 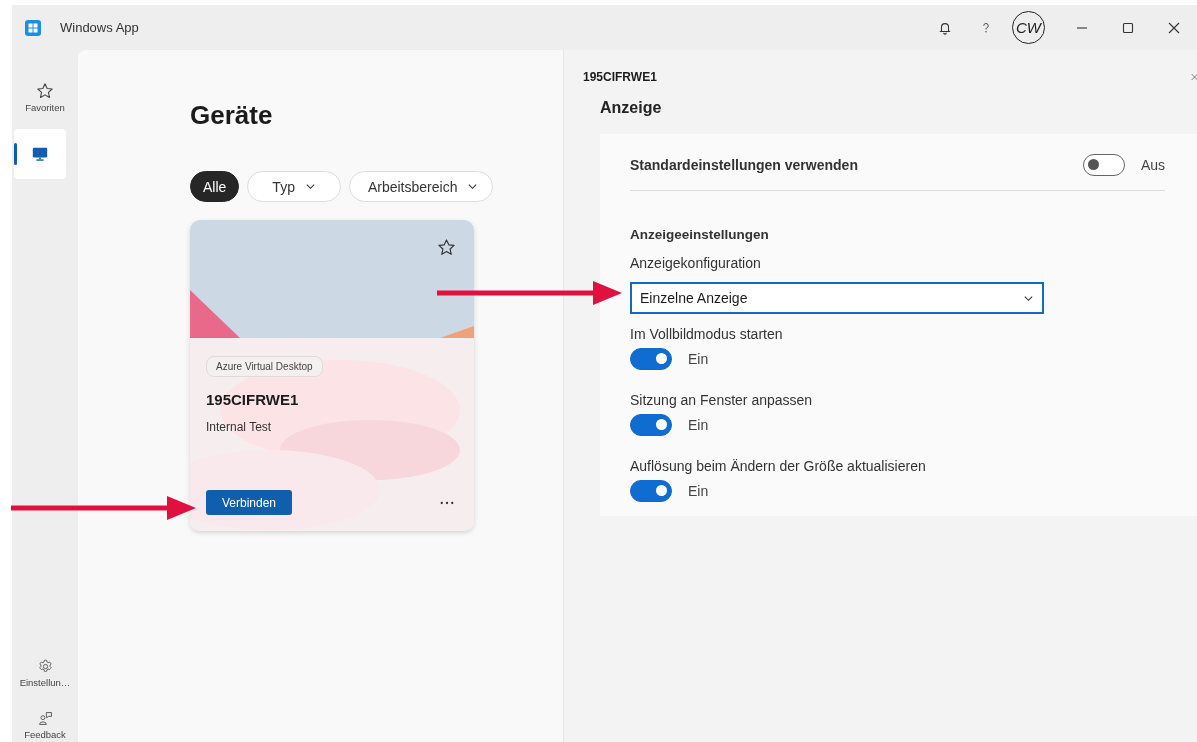 What do you see at coordinates (239, 427) in the screenshot?
I see `device-description: Internal Test` at bounding box center [239, 427].